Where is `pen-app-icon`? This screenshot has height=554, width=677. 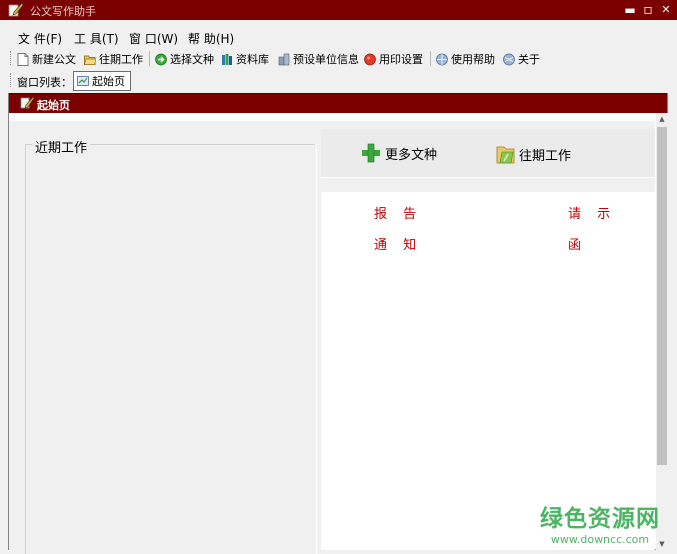 pen-app-icon is located at coordinates (16, 9).